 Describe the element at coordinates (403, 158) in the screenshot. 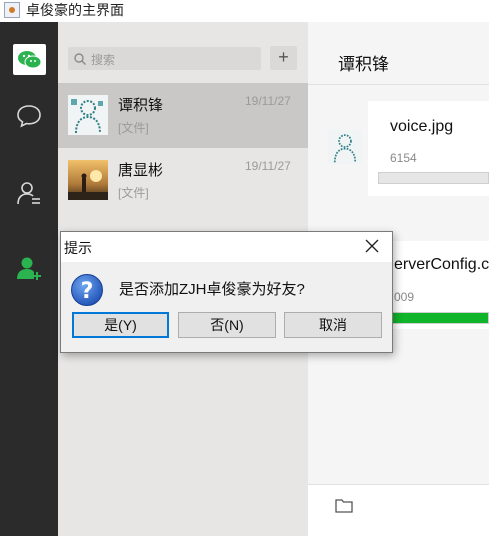

I see `file-size: 6154` at that location.